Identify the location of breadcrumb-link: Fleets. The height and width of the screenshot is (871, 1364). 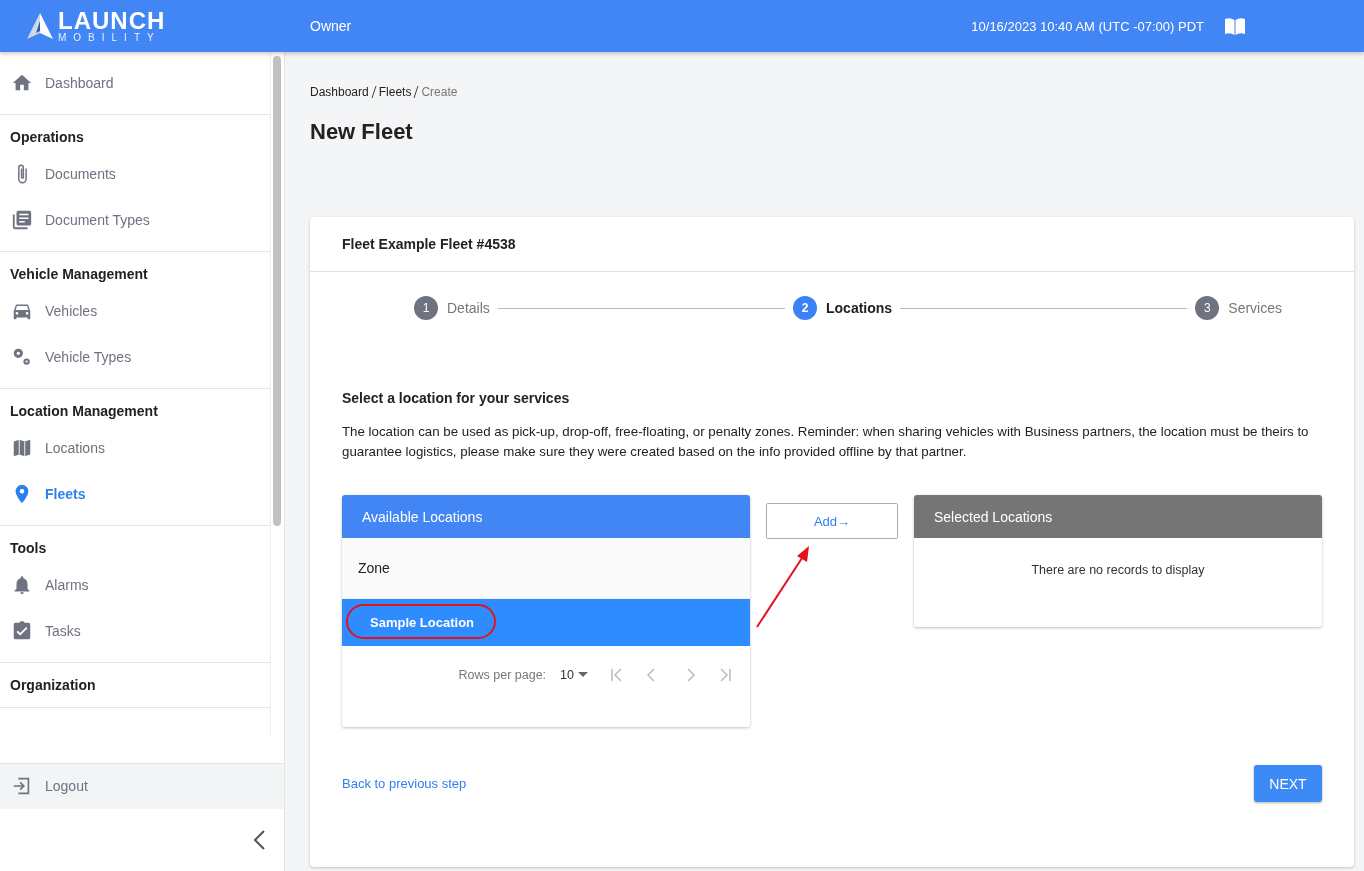
(395, 92).